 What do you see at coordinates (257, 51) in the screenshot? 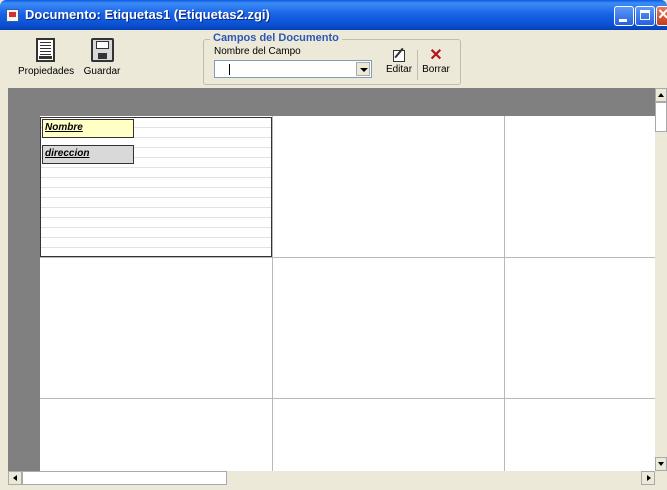
I see `field-name-label: Nombre del Campo` at bounding box center [257, 51].